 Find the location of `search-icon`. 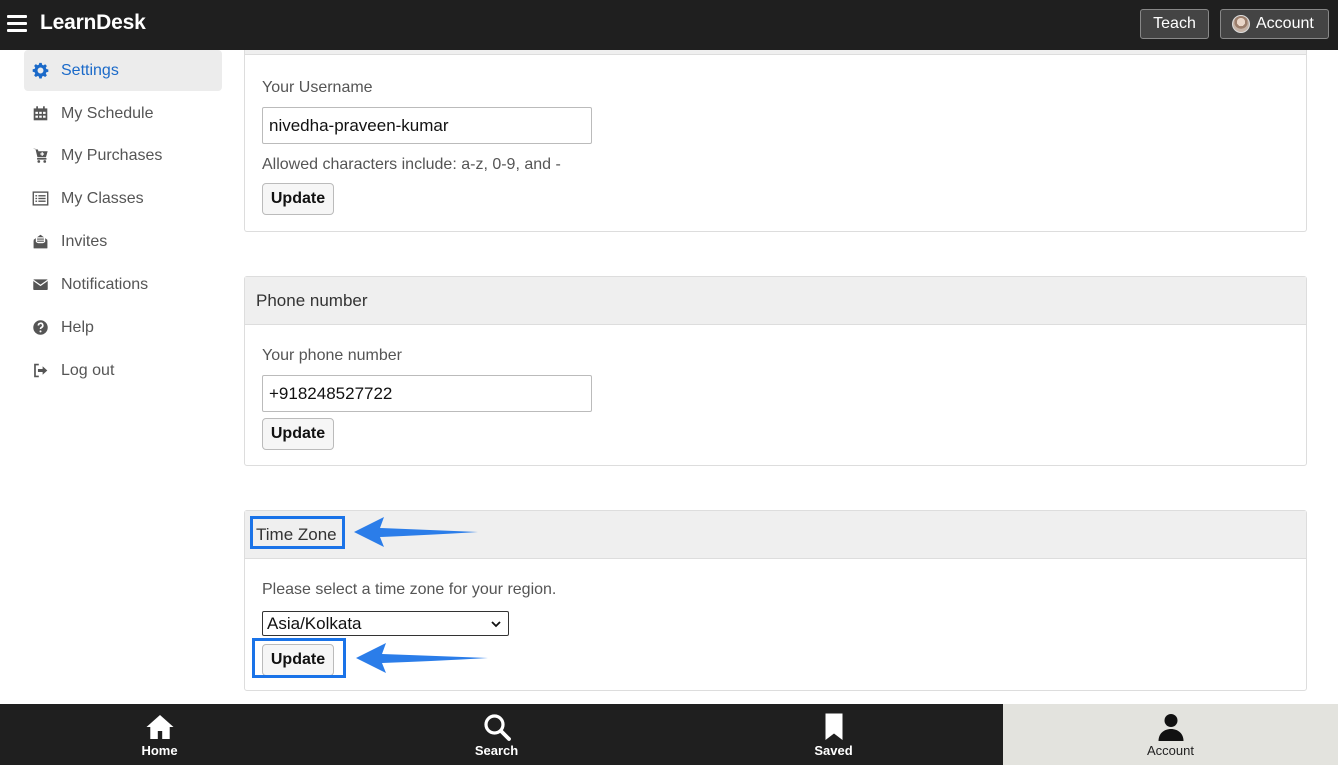

search-icon is located at coordinates (497, 727).